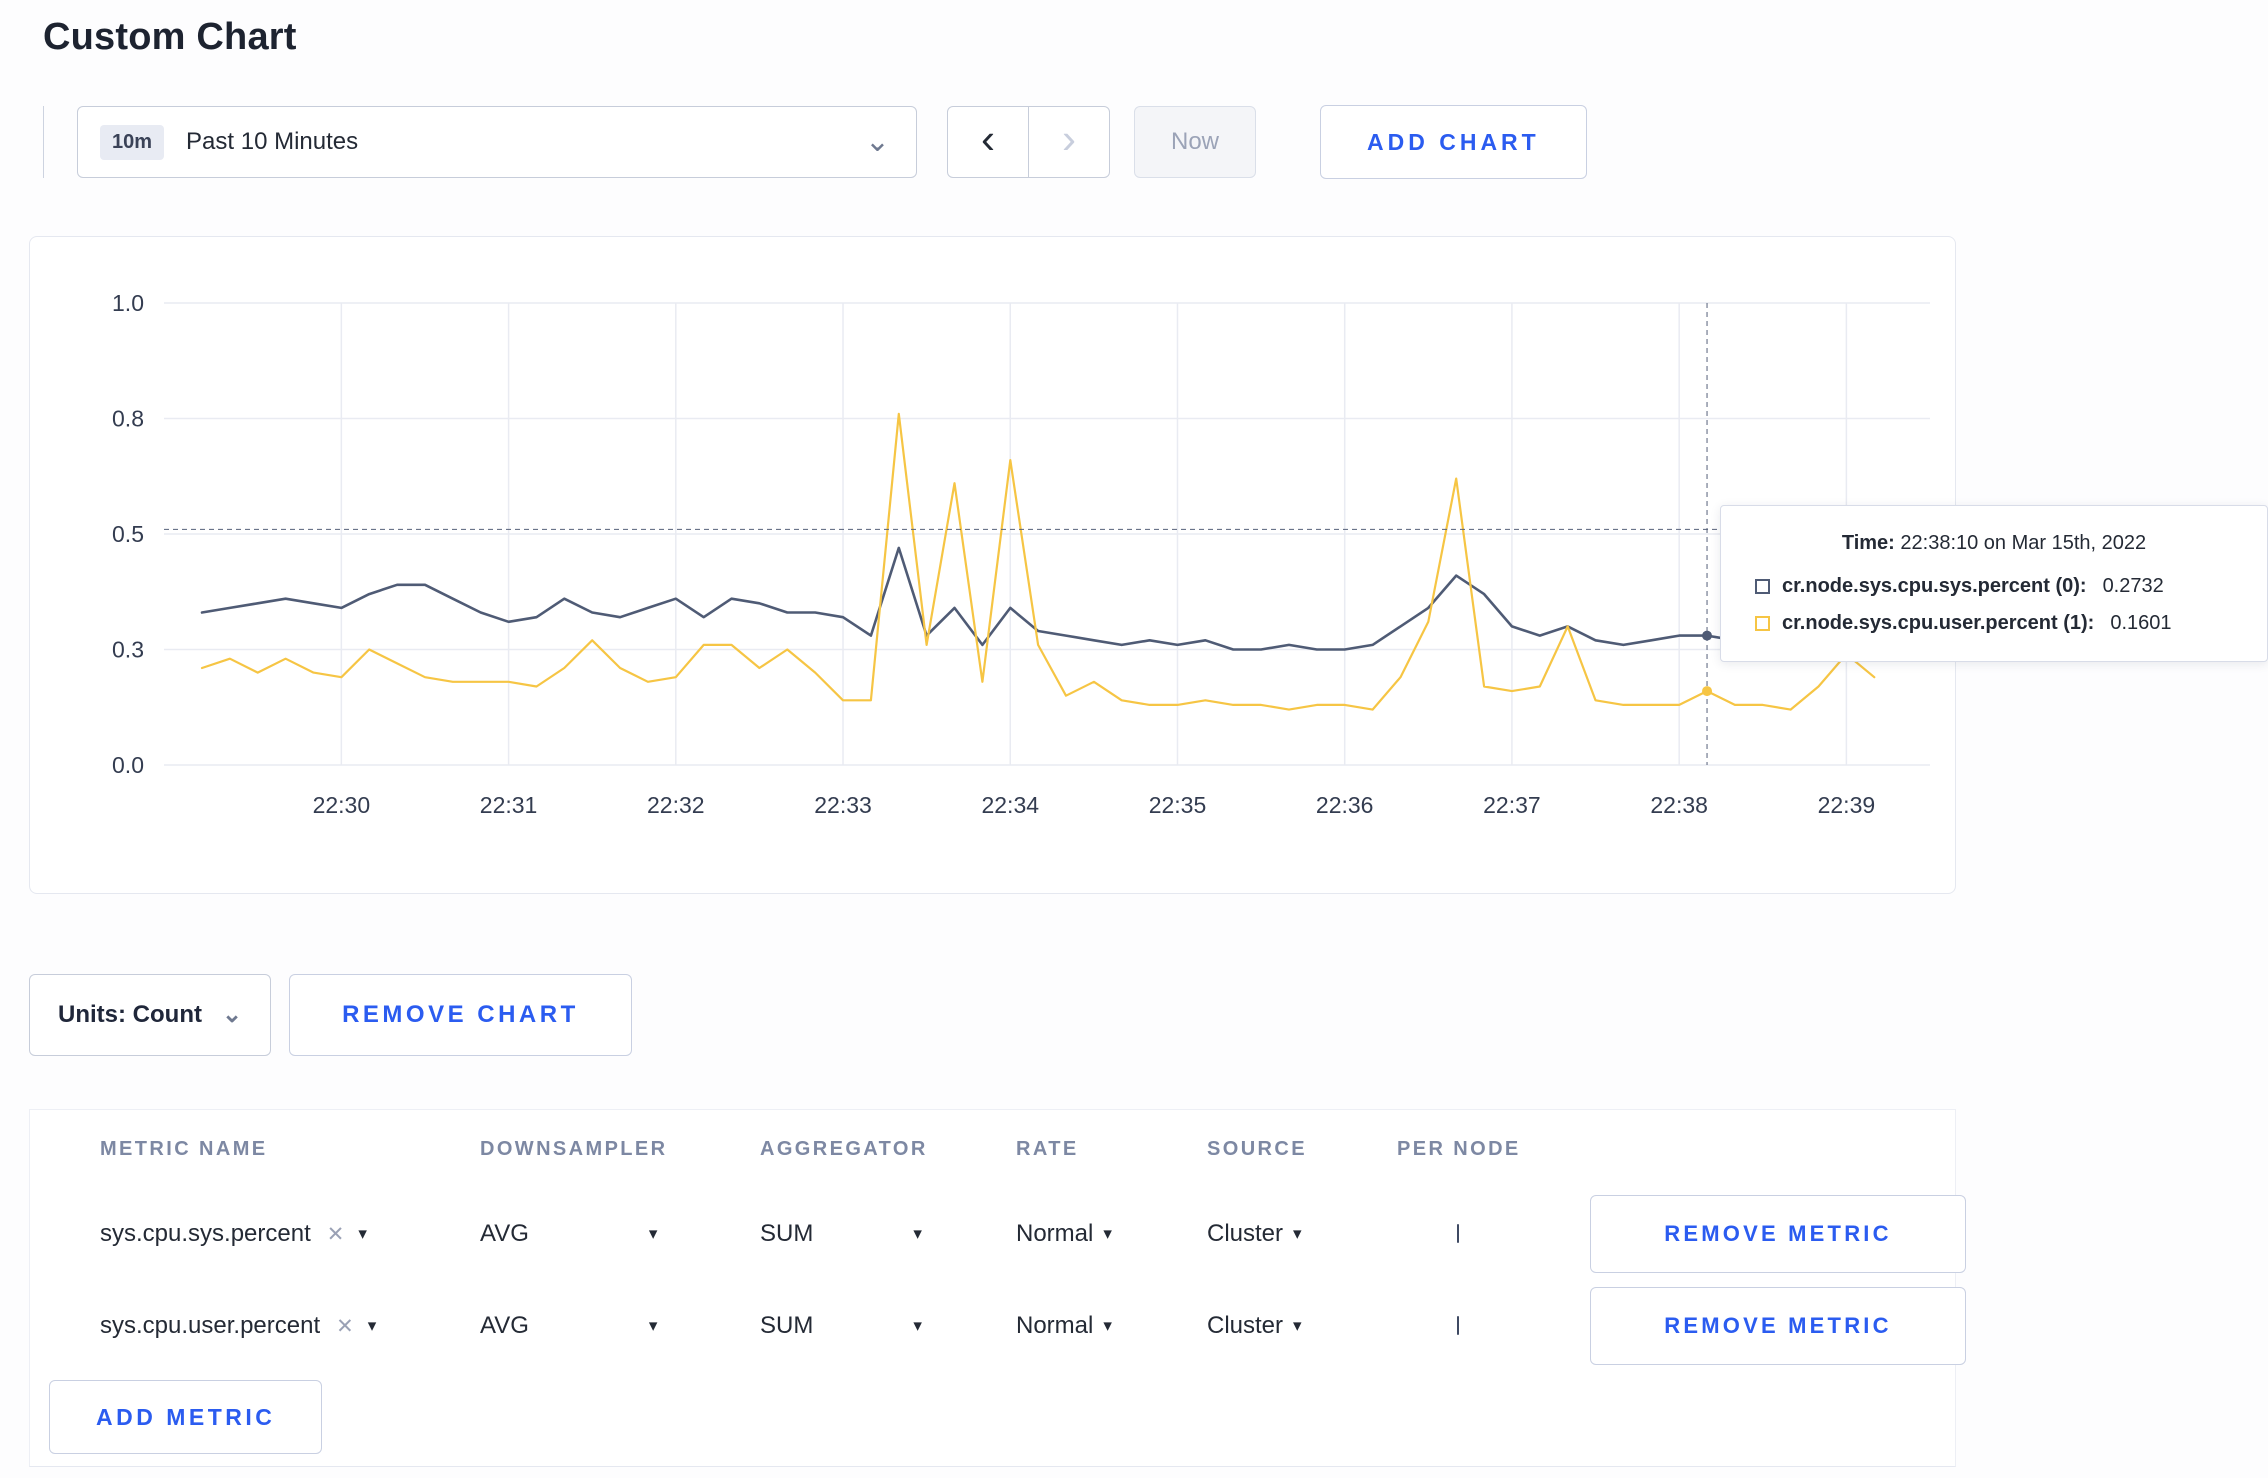 This screenshot has height=1478, width=2268. What do you see at coordinates (460, 1015) in the screenshot?
I see `remove-chart-button: REMOVE CHART` at bounding box center [460, 1015].